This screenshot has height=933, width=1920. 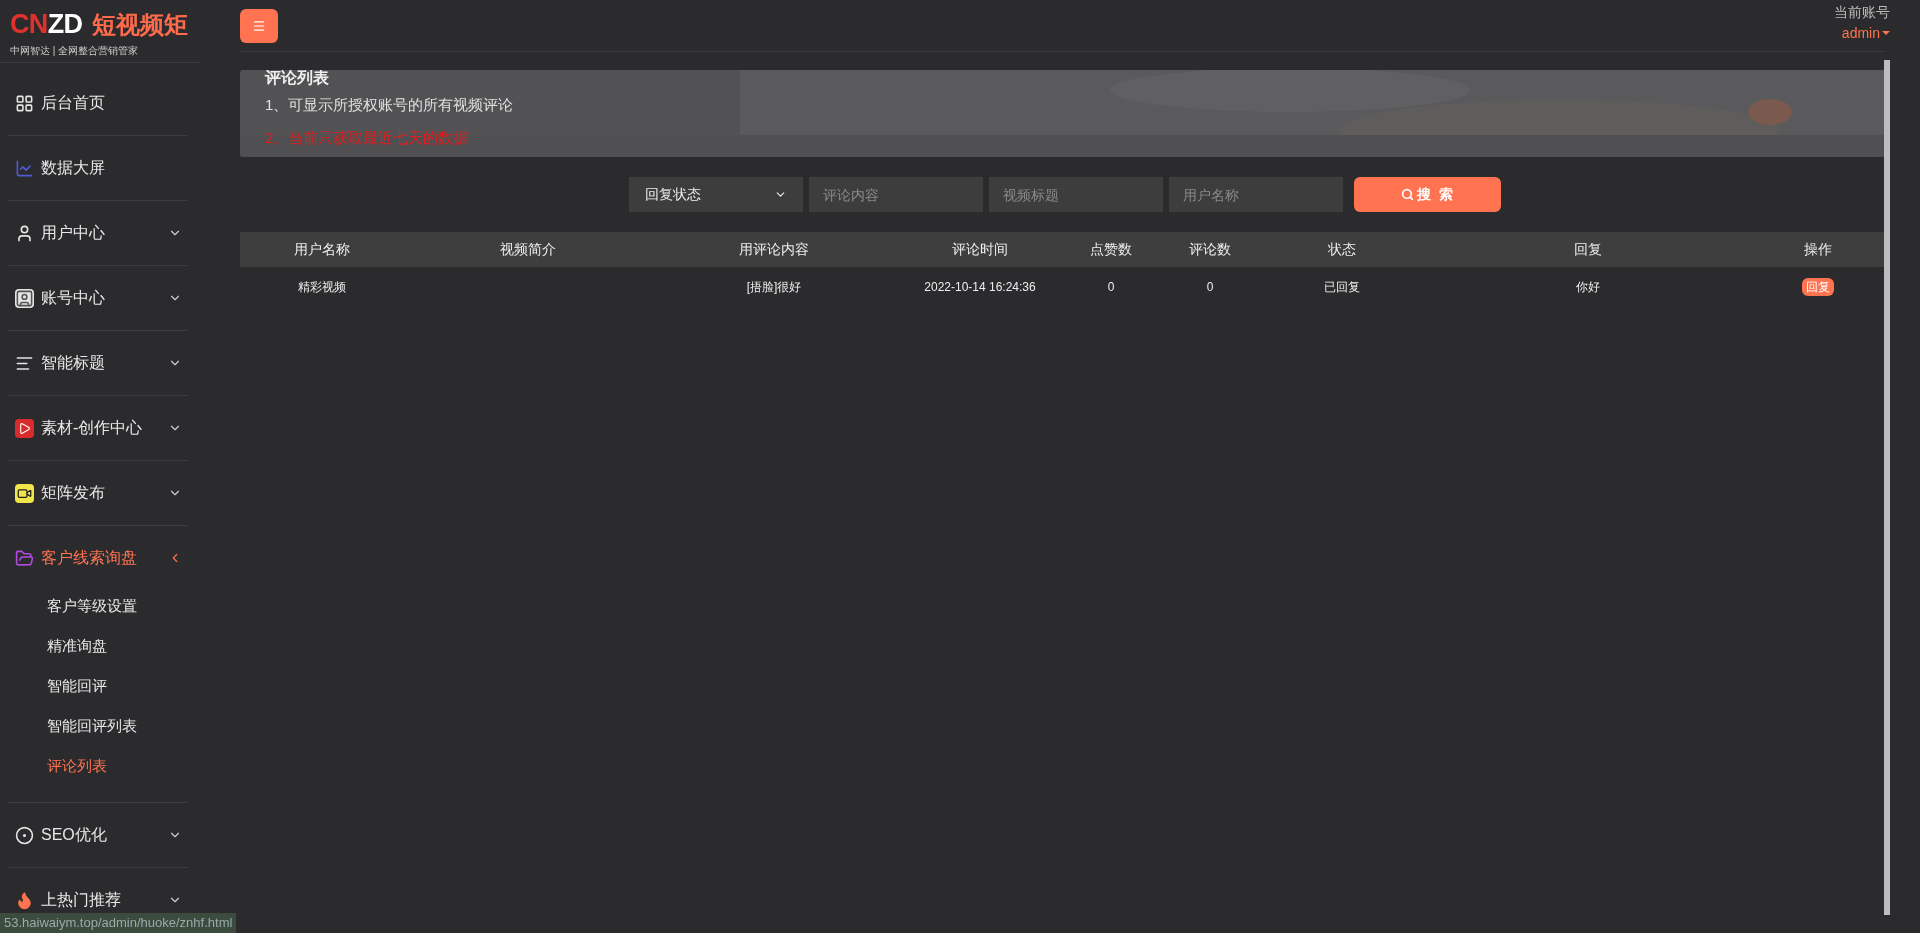 I want to click on menu-icon, so click(x=259, y=25).